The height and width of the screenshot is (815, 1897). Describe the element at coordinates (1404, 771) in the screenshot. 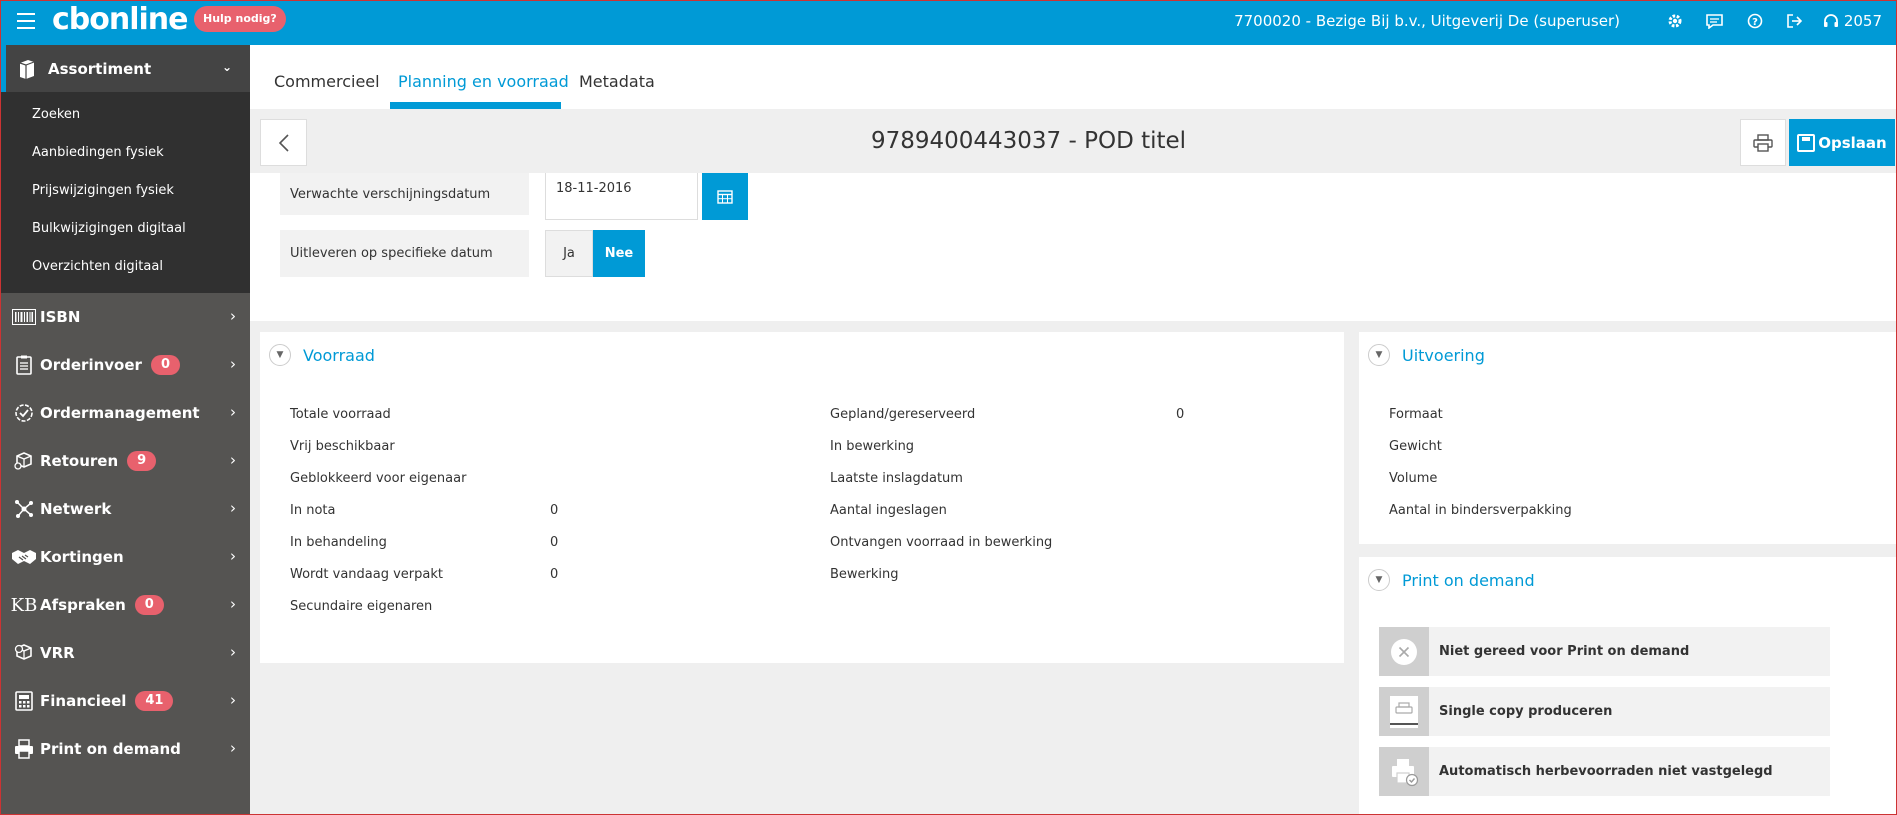

I see `printer-check-icon` at that location.